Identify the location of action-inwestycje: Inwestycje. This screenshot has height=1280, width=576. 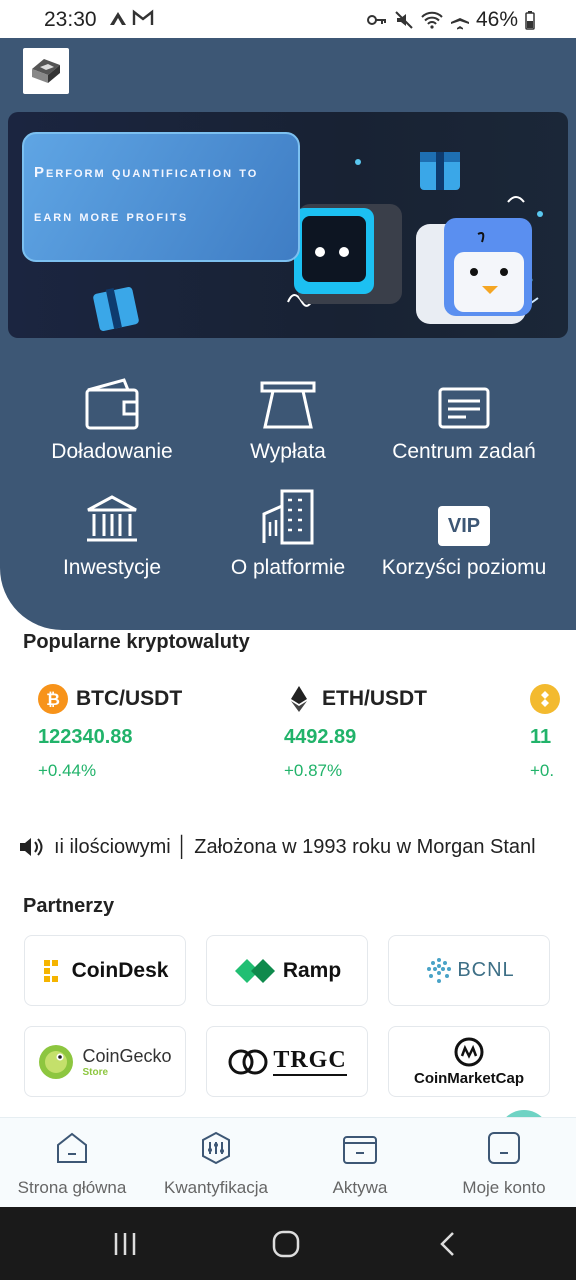
(112, 534).